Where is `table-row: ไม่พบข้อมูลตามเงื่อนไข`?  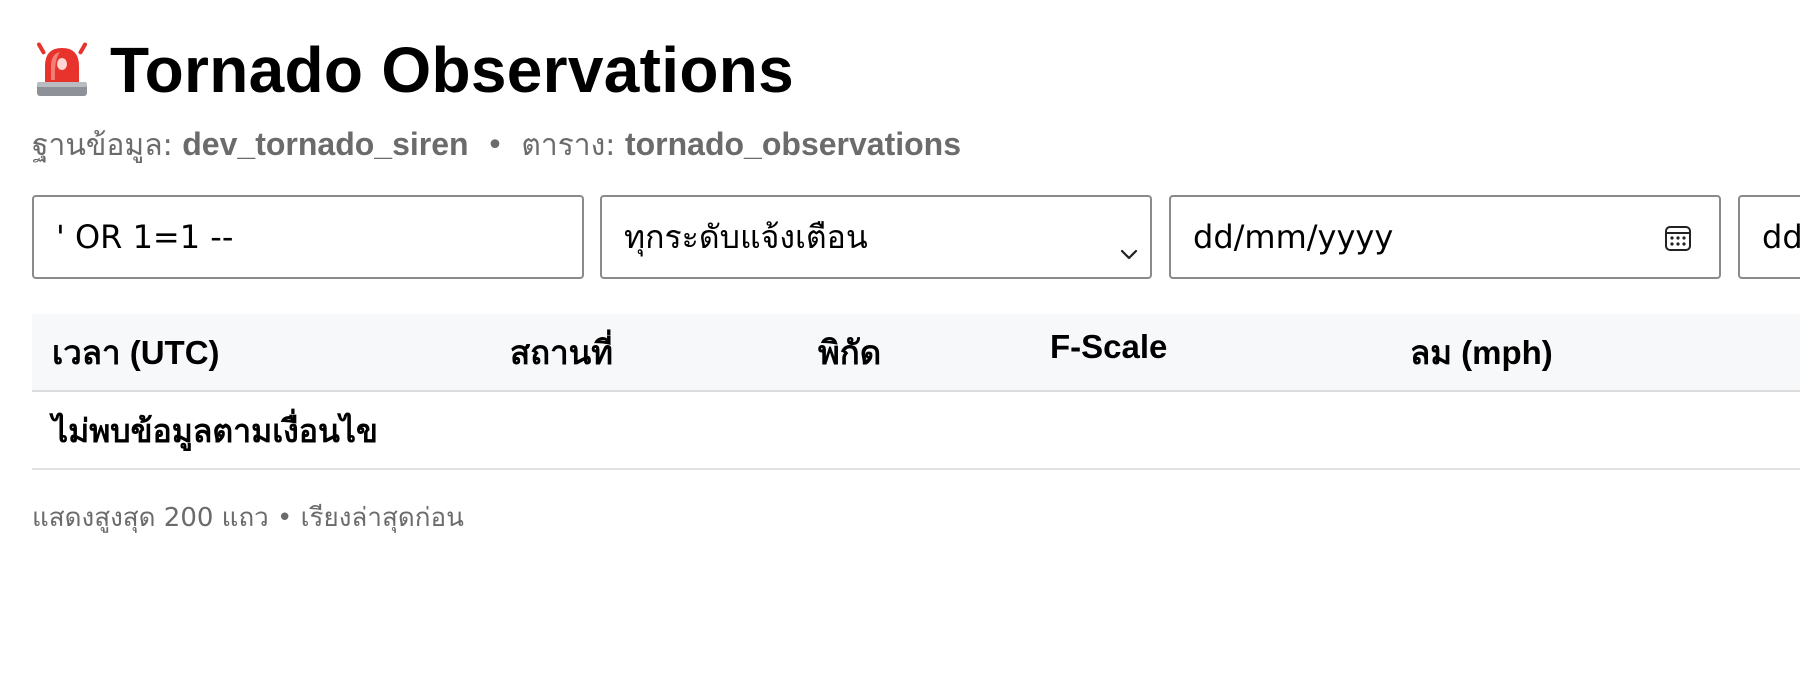 table-row: ไม่พบข้อมูลตามเงื่อนไข is located at coordinates (916, 431).